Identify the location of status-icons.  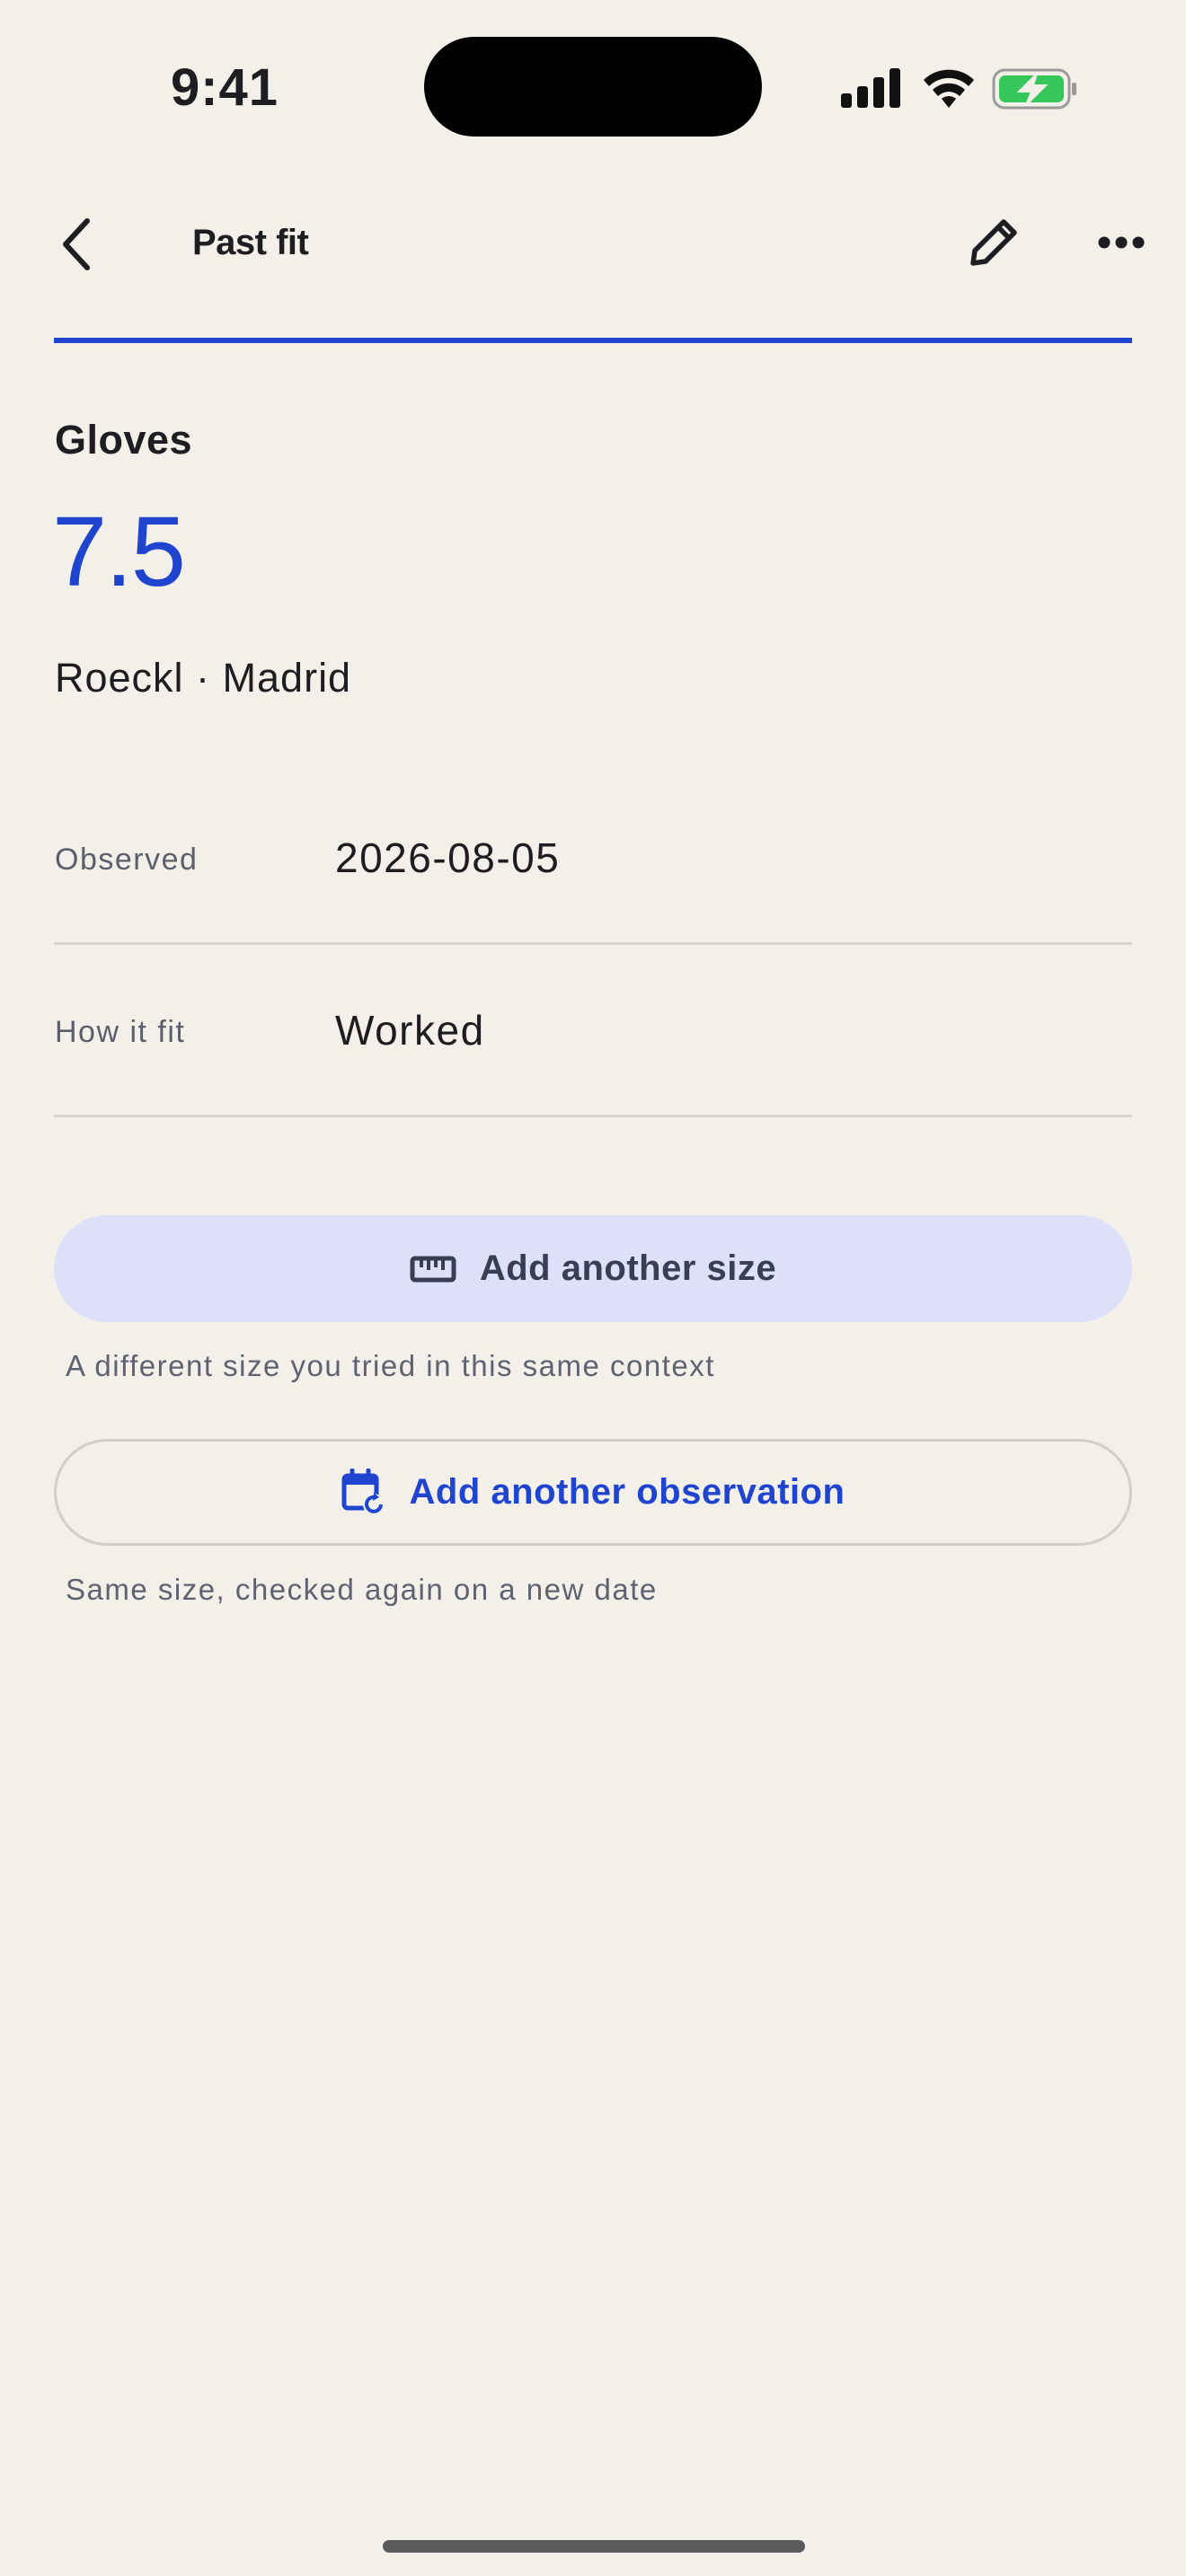
(957, 88).